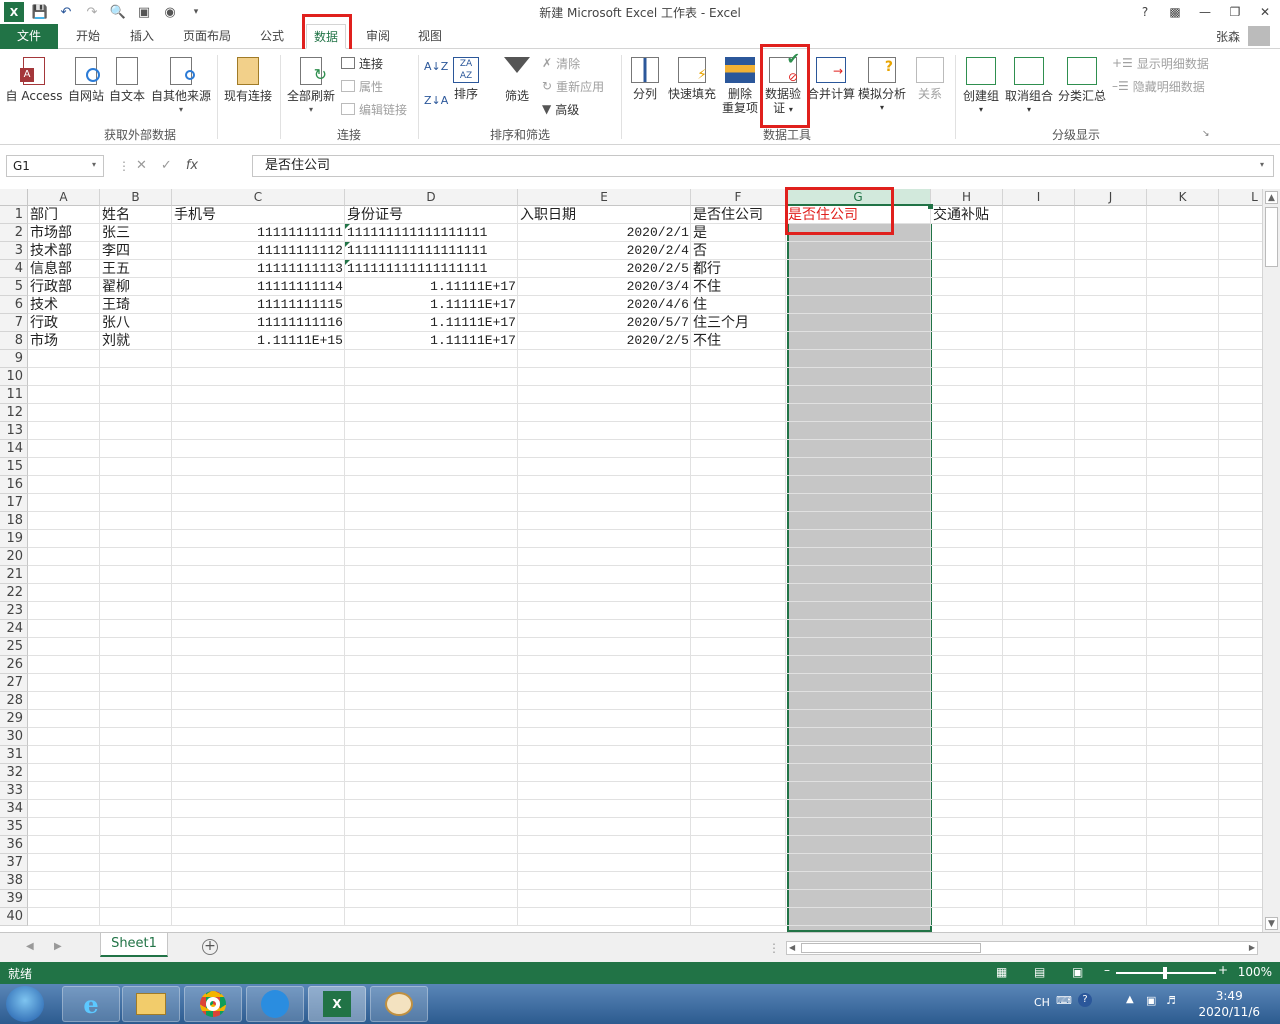 Image resolution: width=1280 pixels, height=1024 pixels. I want to click on cell-b6: 王琦, so click(116, 305).